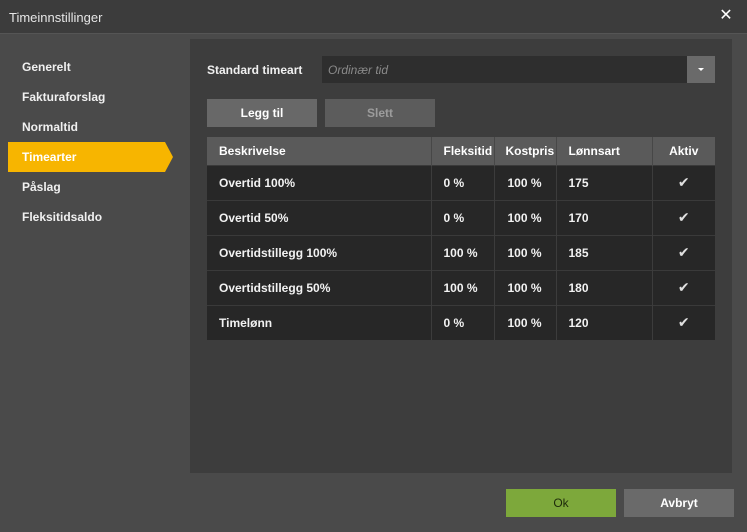  Describe the element at coordinates (319, 182) in the screenshot. I see `cell-description: Overtid 100%` at that location.